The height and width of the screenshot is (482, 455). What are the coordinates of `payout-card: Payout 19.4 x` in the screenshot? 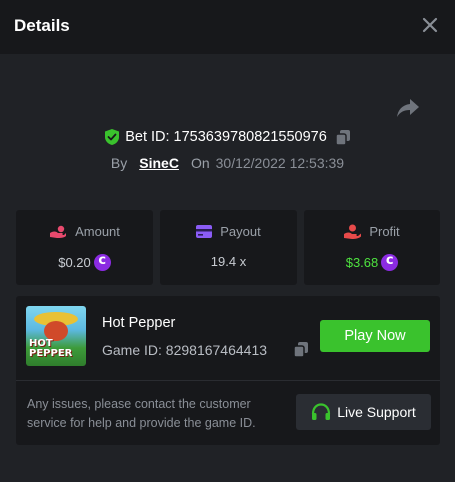 It's located at (228, 247).